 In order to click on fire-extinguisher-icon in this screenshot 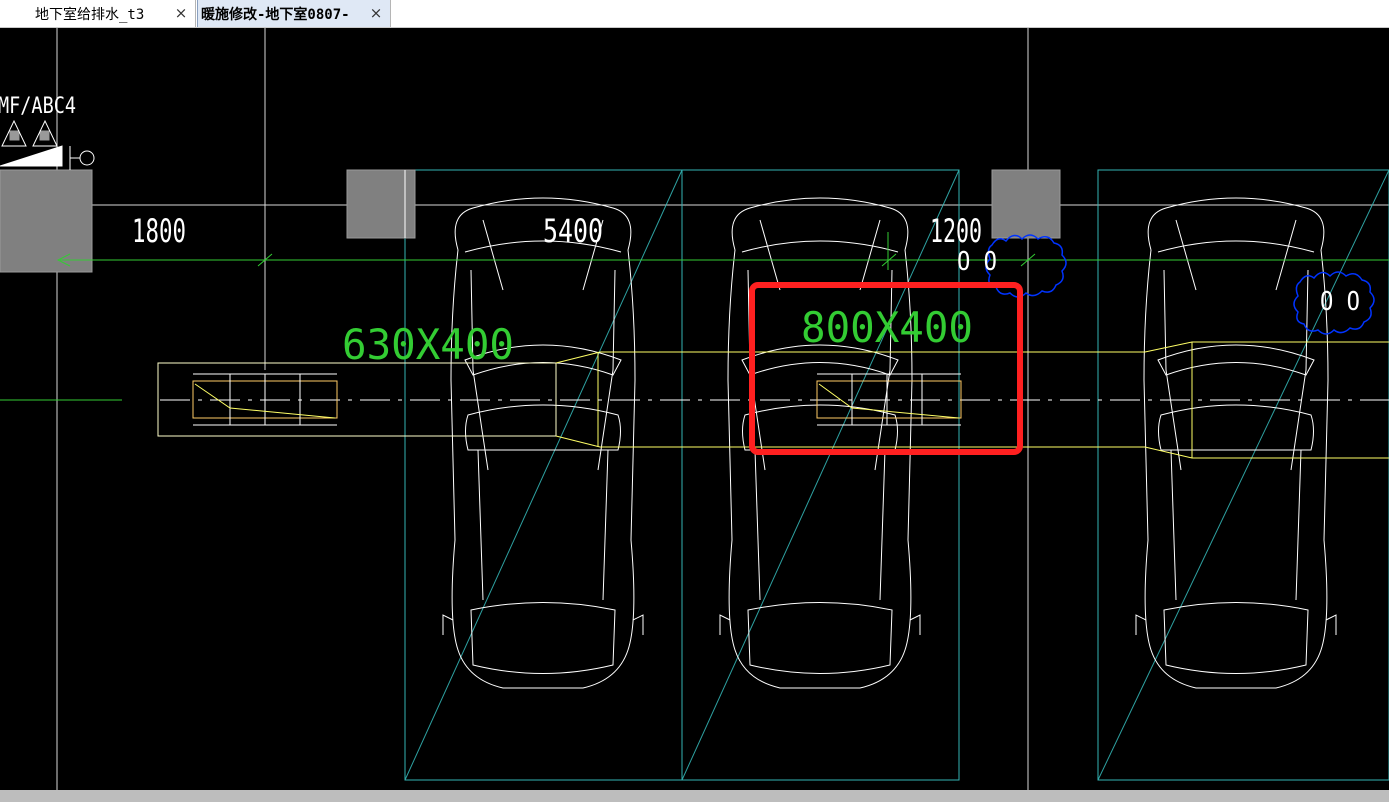, I will do `click(47, 144)`.